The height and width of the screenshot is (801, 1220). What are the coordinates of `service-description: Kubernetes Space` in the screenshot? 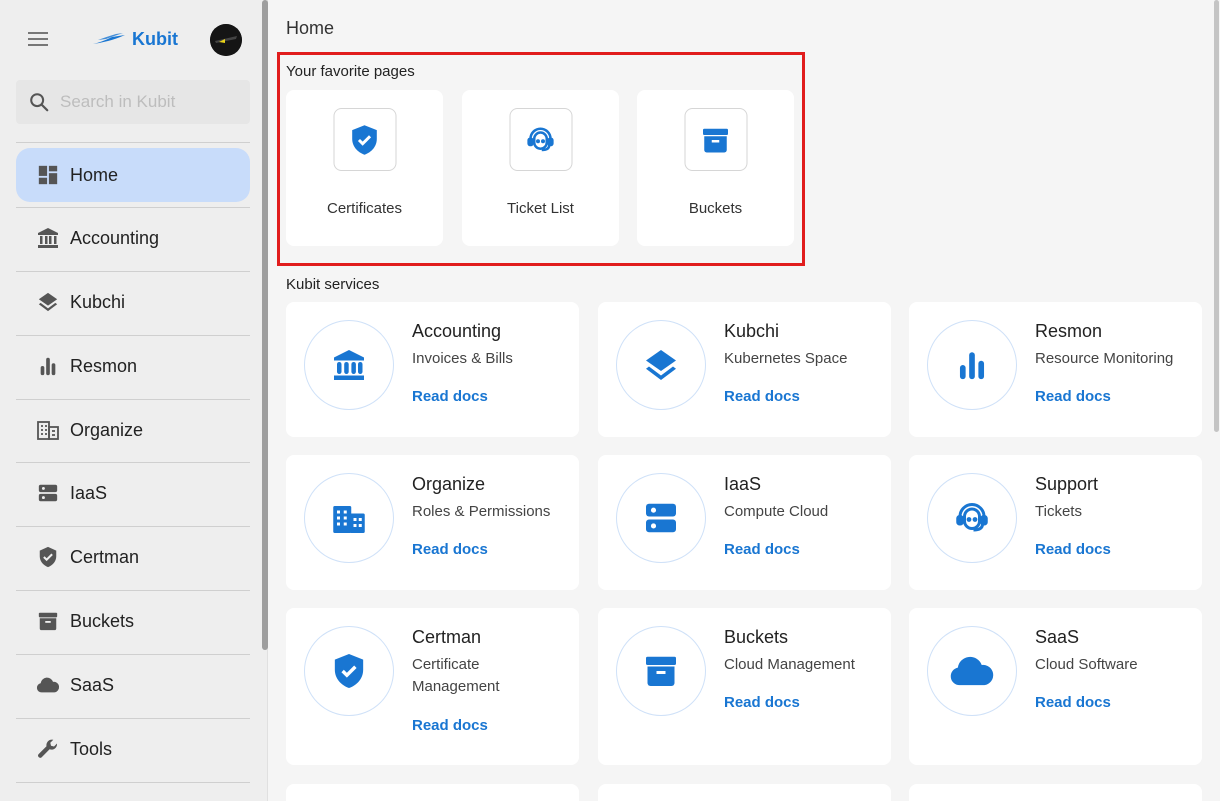 It's located at (786, 358).